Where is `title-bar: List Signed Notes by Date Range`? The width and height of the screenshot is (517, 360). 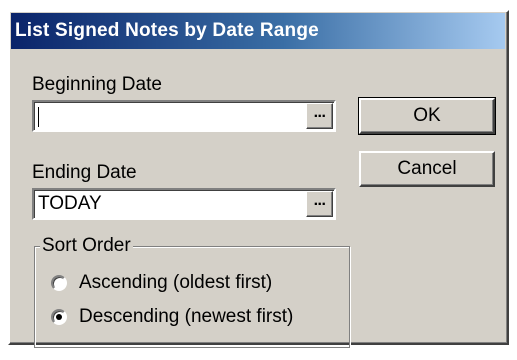
title-bar: List Signed Notes by Date Range is located at coordinates (258, 31).